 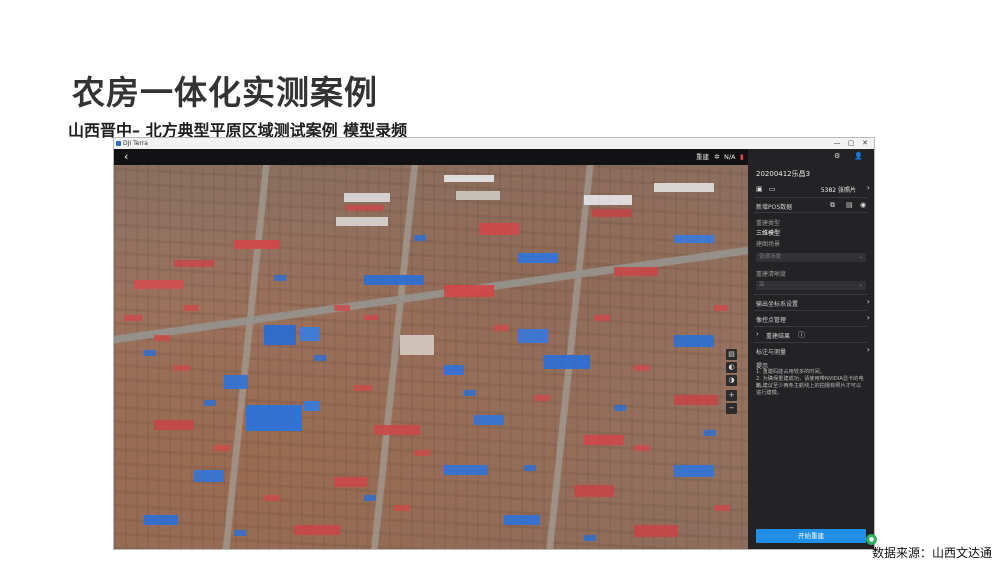 I want to click on scene-label: 建图场景, so click(x=768, y=244).